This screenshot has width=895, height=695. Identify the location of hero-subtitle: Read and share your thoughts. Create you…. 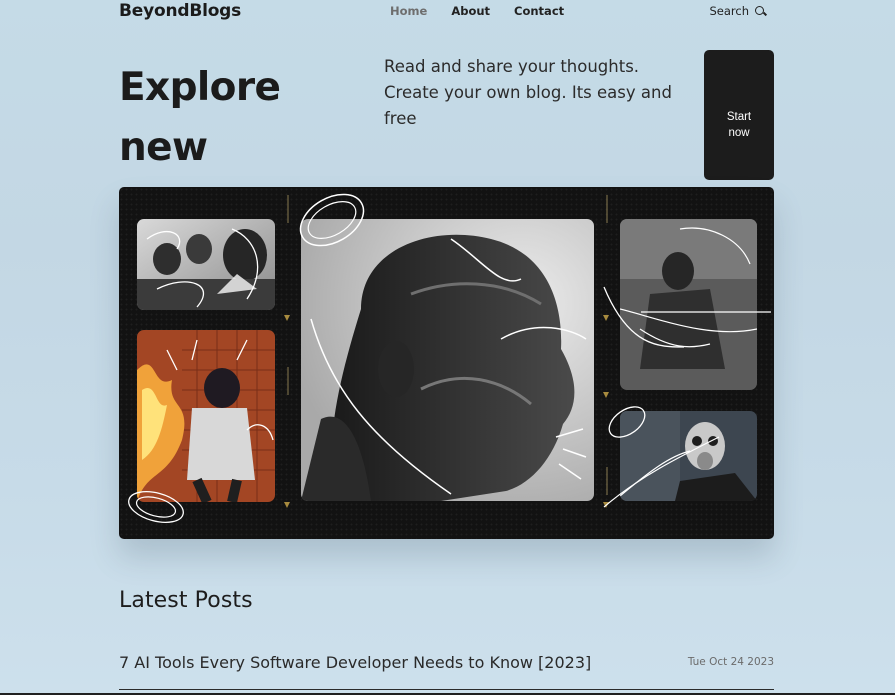
(528, 92).